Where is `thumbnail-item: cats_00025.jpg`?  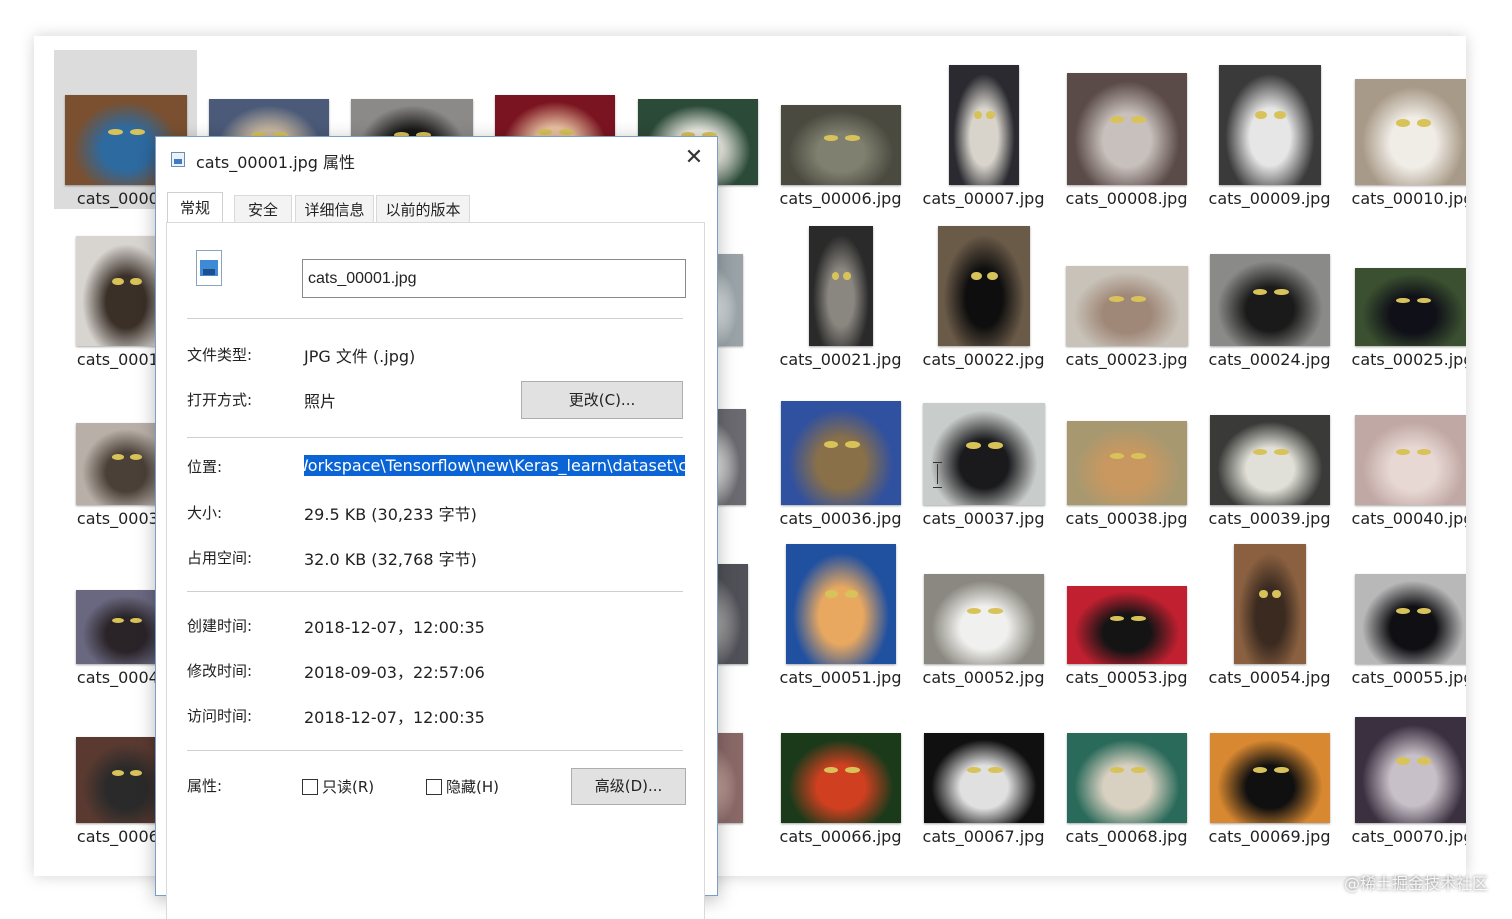
thumbnail-item: cats_00025.jpg is located at coordinates (1403, 290).